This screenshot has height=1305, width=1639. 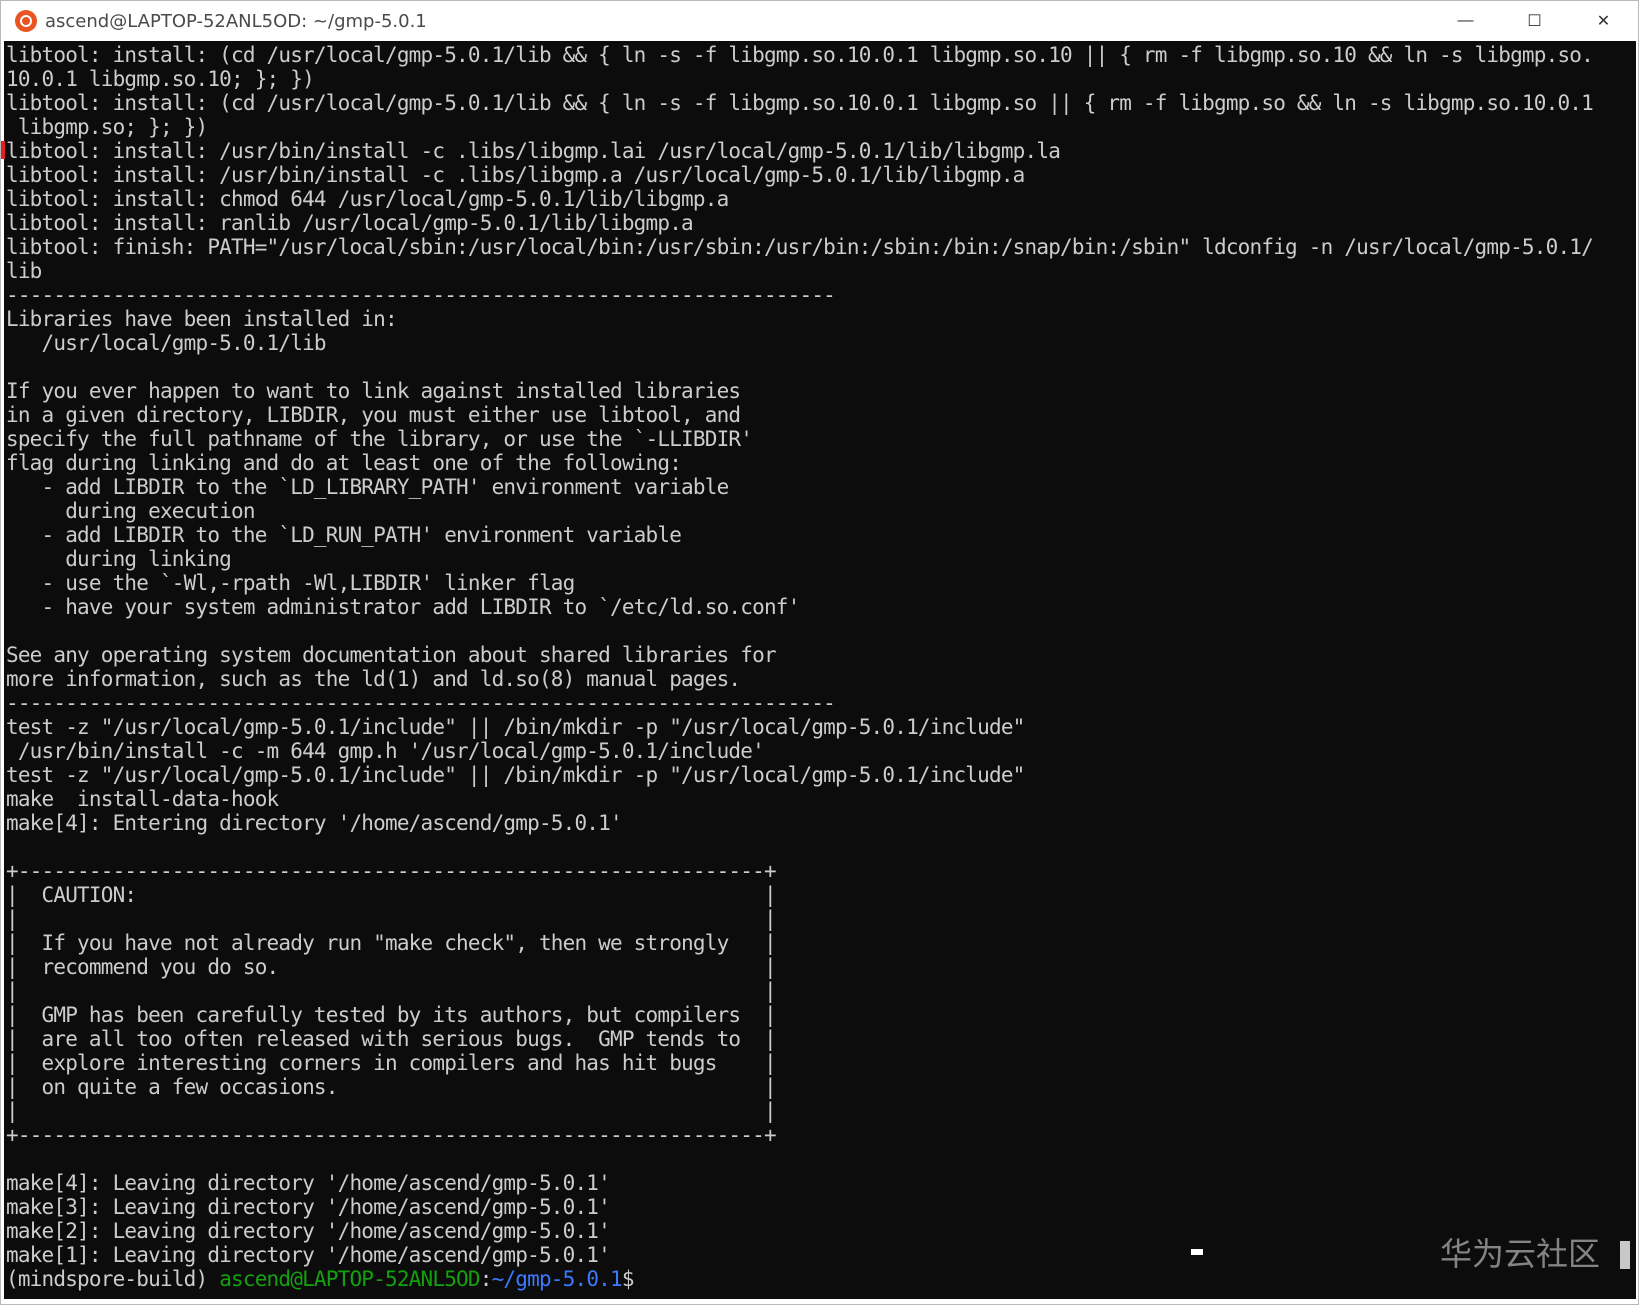 What do you see at coordinates (349, 1279) in the screenshot?
I see `prompt-user-host: ascend@LAPTOP-52ANL5OD` at bounding box center [349, 1279].